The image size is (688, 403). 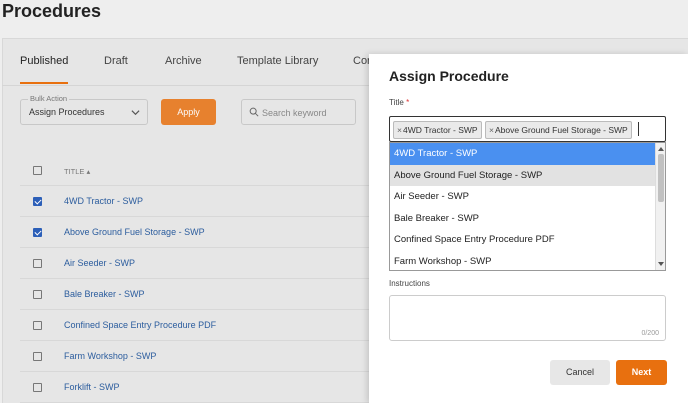 I want to click on tab-draft: Draft, so click(x=116, y=61).